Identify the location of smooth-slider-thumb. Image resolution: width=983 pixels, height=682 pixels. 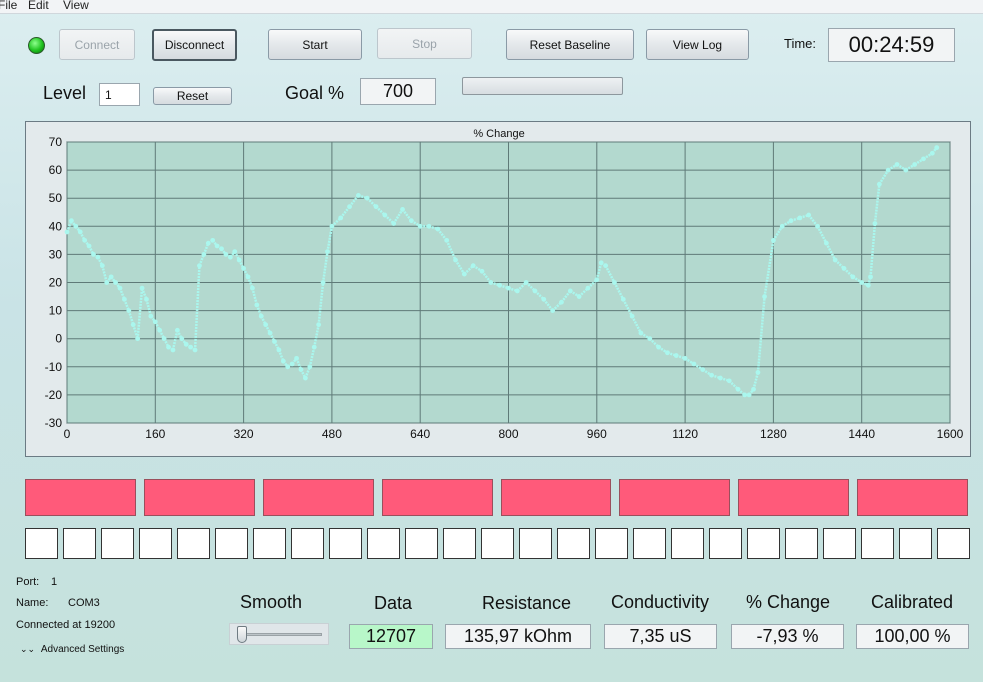
(242, 634).